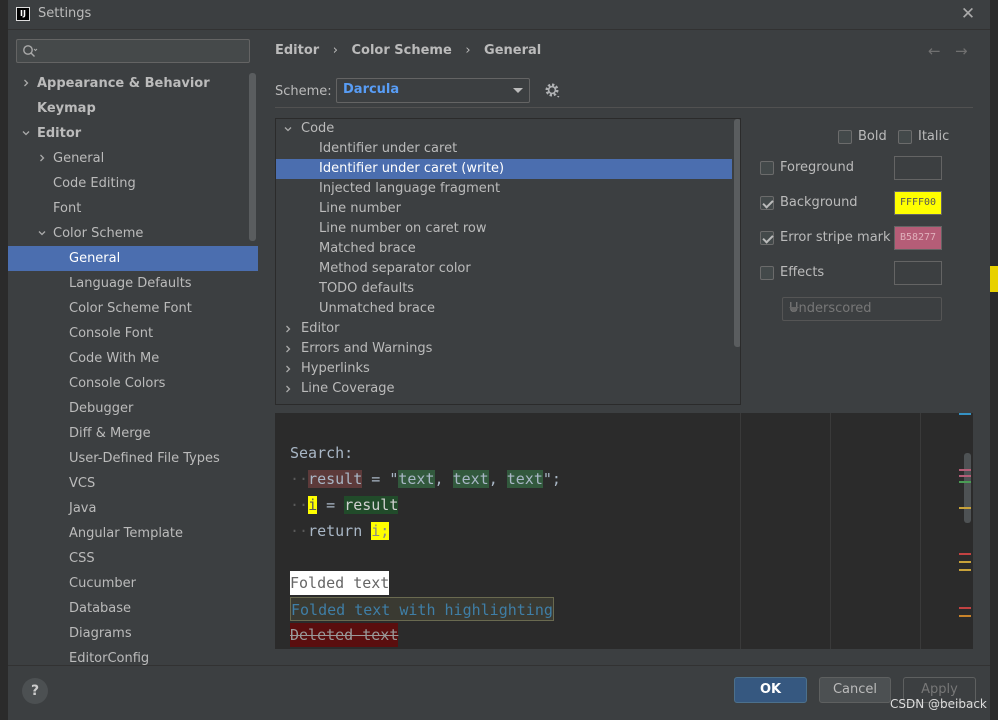 The image size is (998, 720). Describe the element at coordinates (767, 203) in the screenshot. I see `background-checkbox` at that location.